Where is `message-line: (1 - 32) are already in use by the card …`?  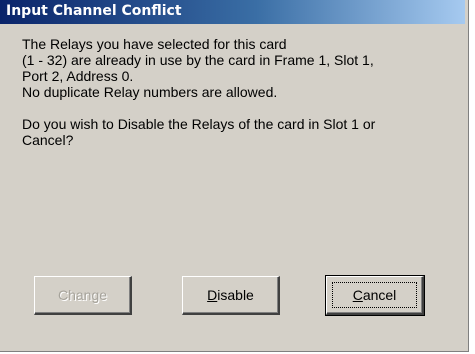
message-line: (1 - 32) are already in use by the card … is located at coordinates (198, 60).